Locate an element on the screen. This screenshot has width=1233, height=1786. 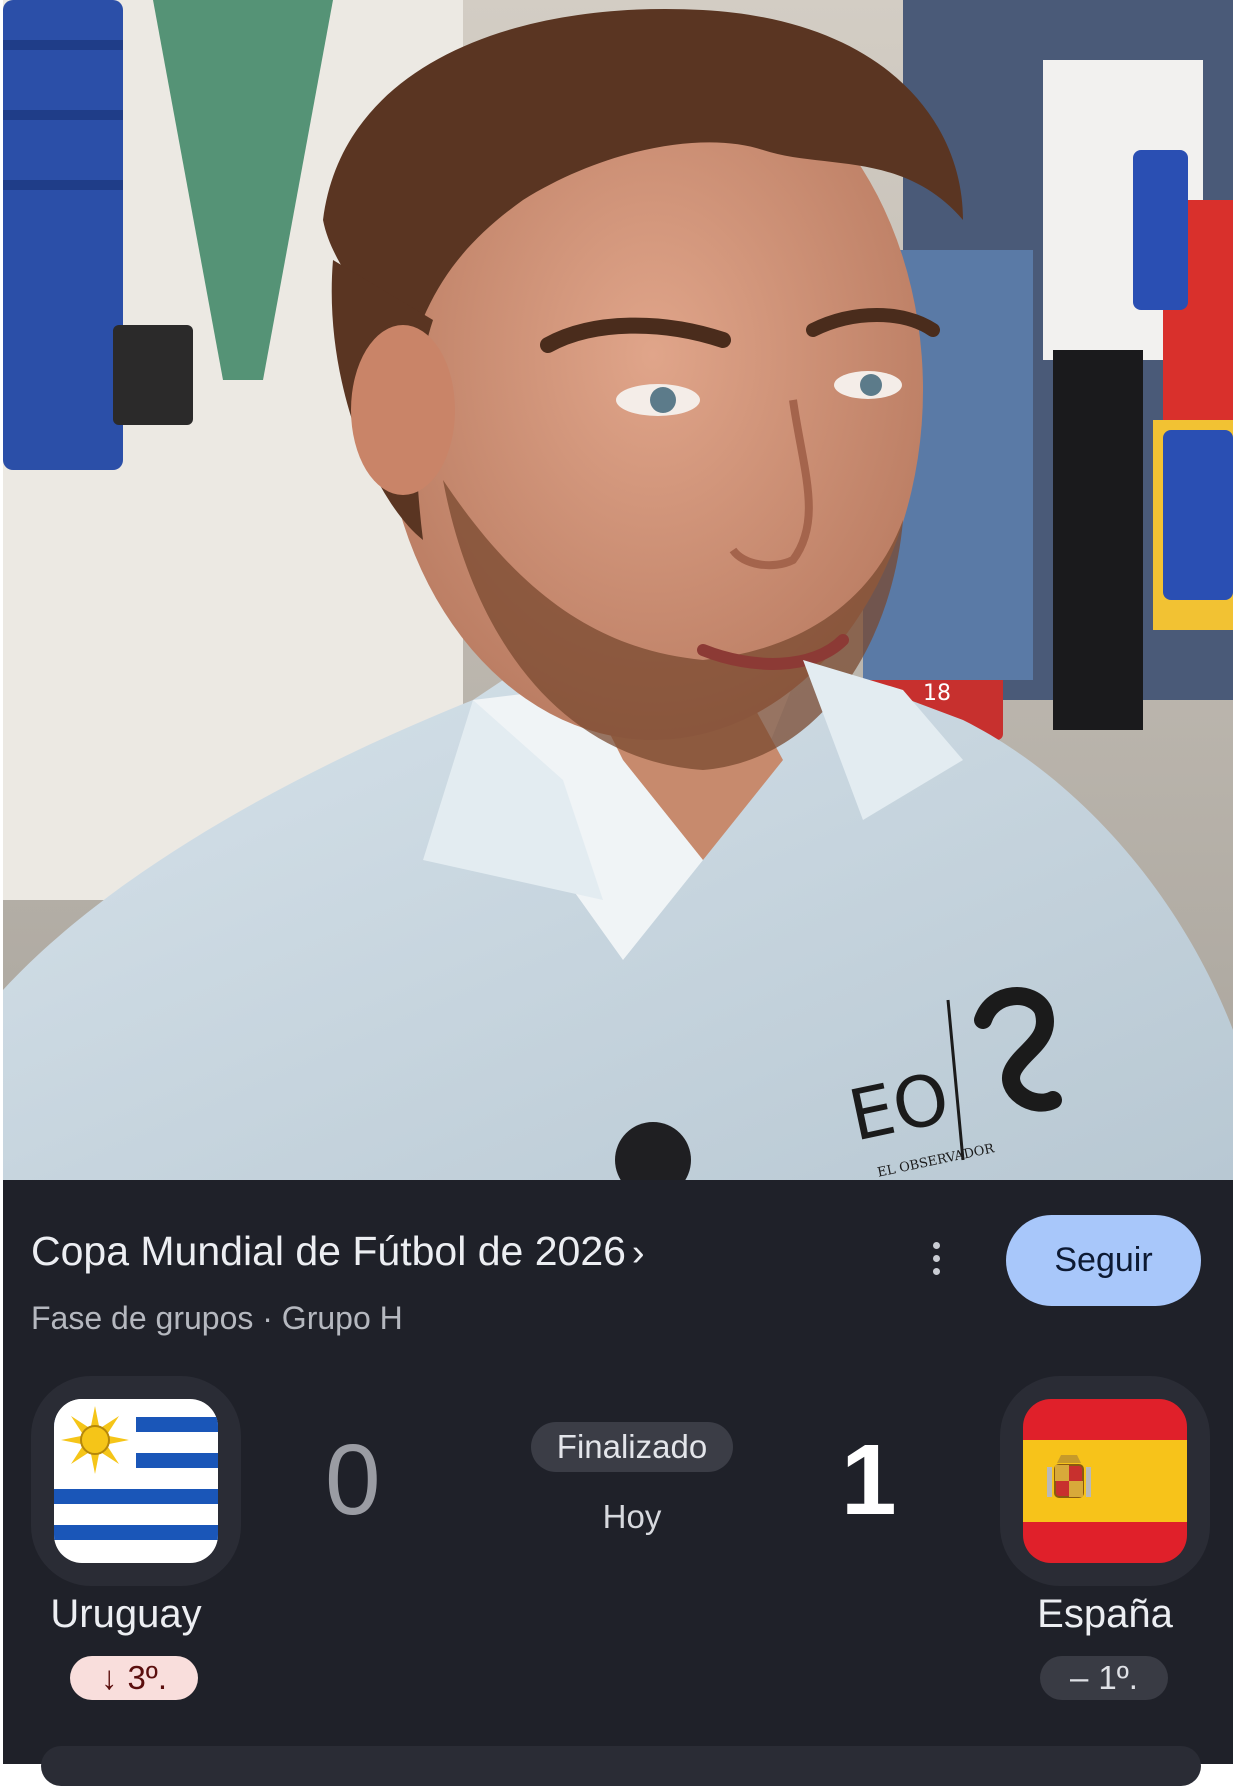
competition-title: Copa Mundial de Fútbol de 2026 is located at coordinates (328, 1251).